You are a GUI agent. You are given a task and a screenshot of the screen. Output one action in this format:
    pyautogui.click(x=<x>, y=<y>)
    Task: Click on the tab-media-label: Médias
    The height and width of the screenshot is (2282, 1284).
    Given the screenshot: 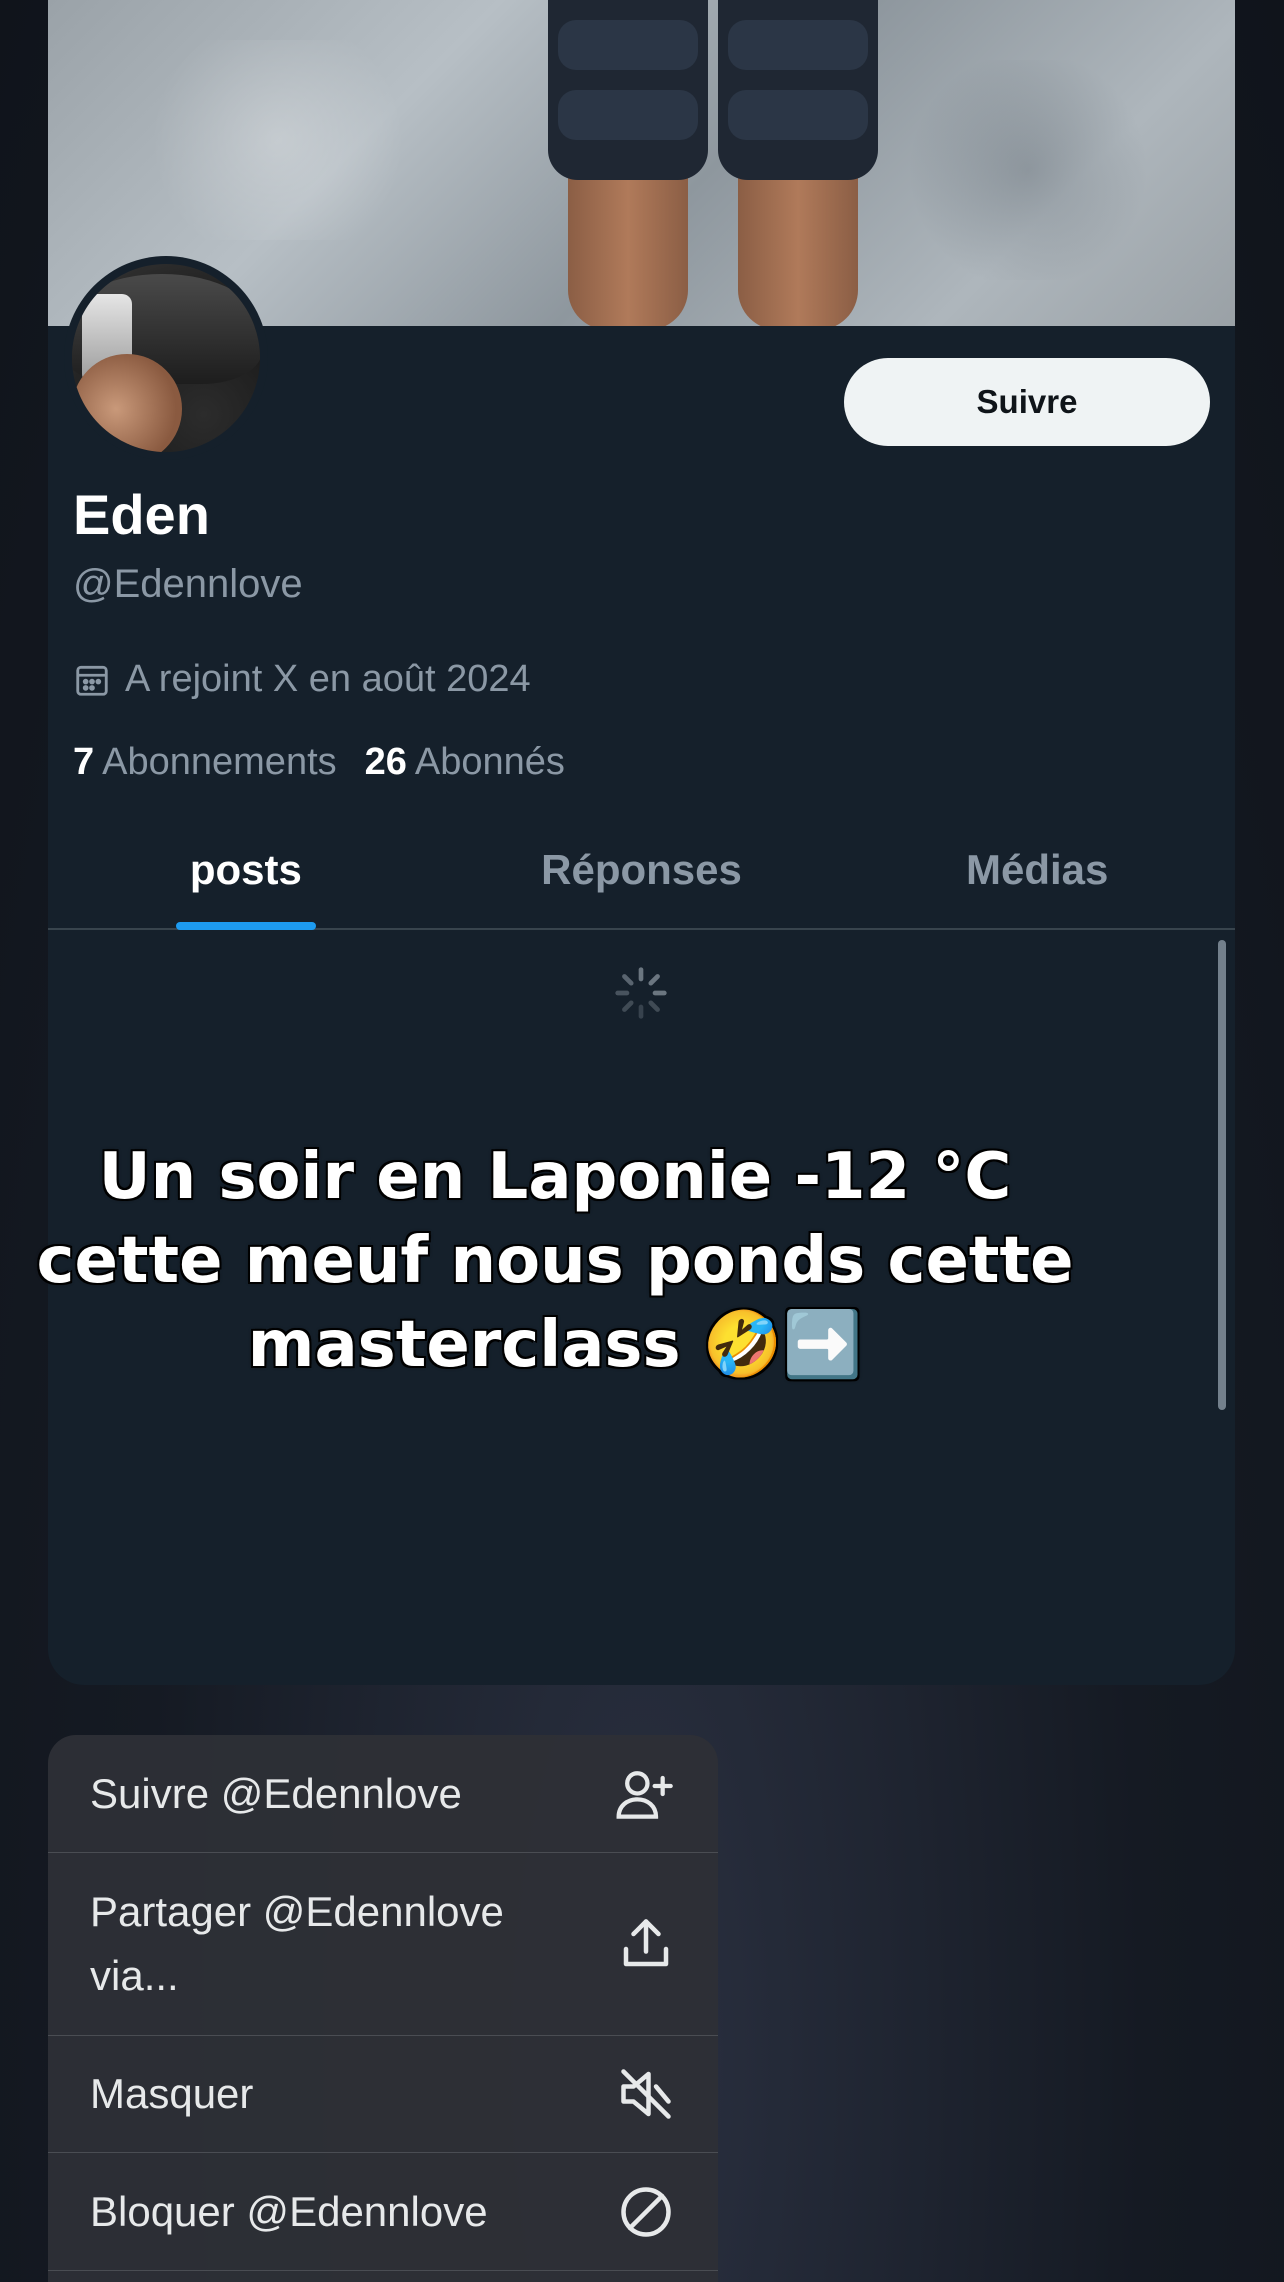 What is the action you would take?
    pyautogui.click(x=1037, y=869)
    